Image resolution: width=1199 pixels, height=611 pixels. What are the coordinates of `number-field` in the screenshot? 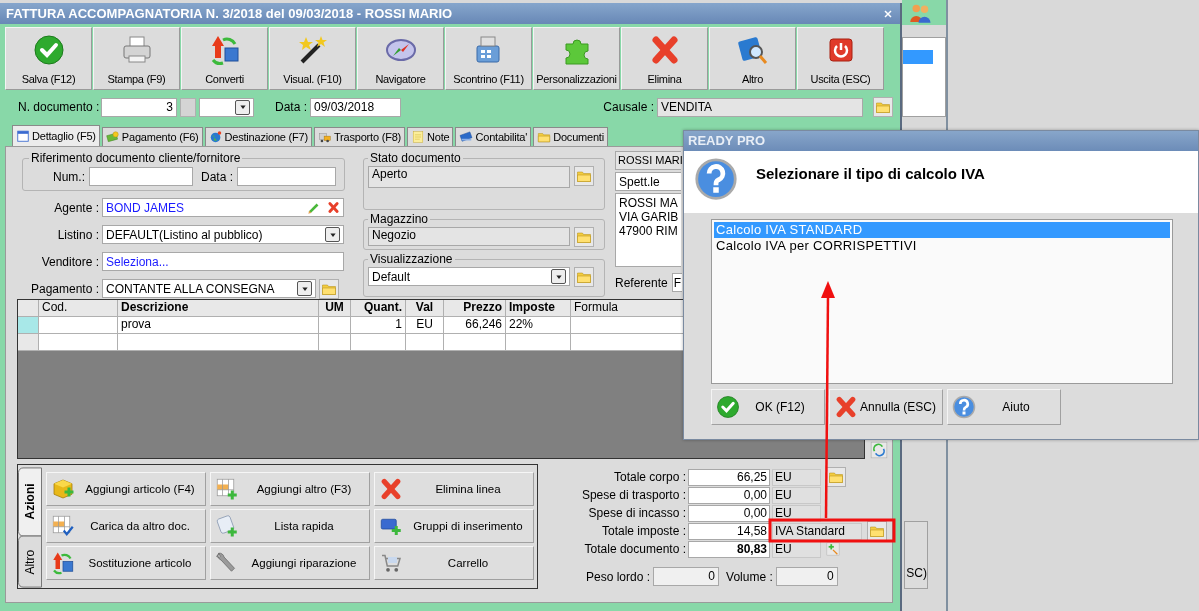 It's located at (141, 176).